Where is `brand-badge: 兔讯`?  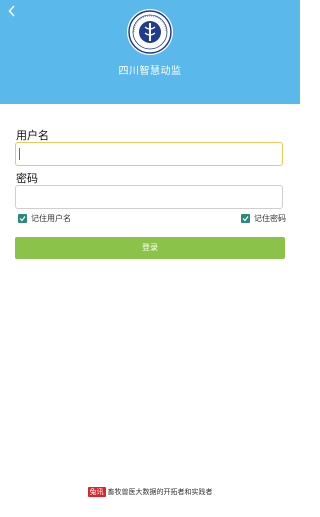 brand-badge: 兔讯 is located at coordinates (96, 492).